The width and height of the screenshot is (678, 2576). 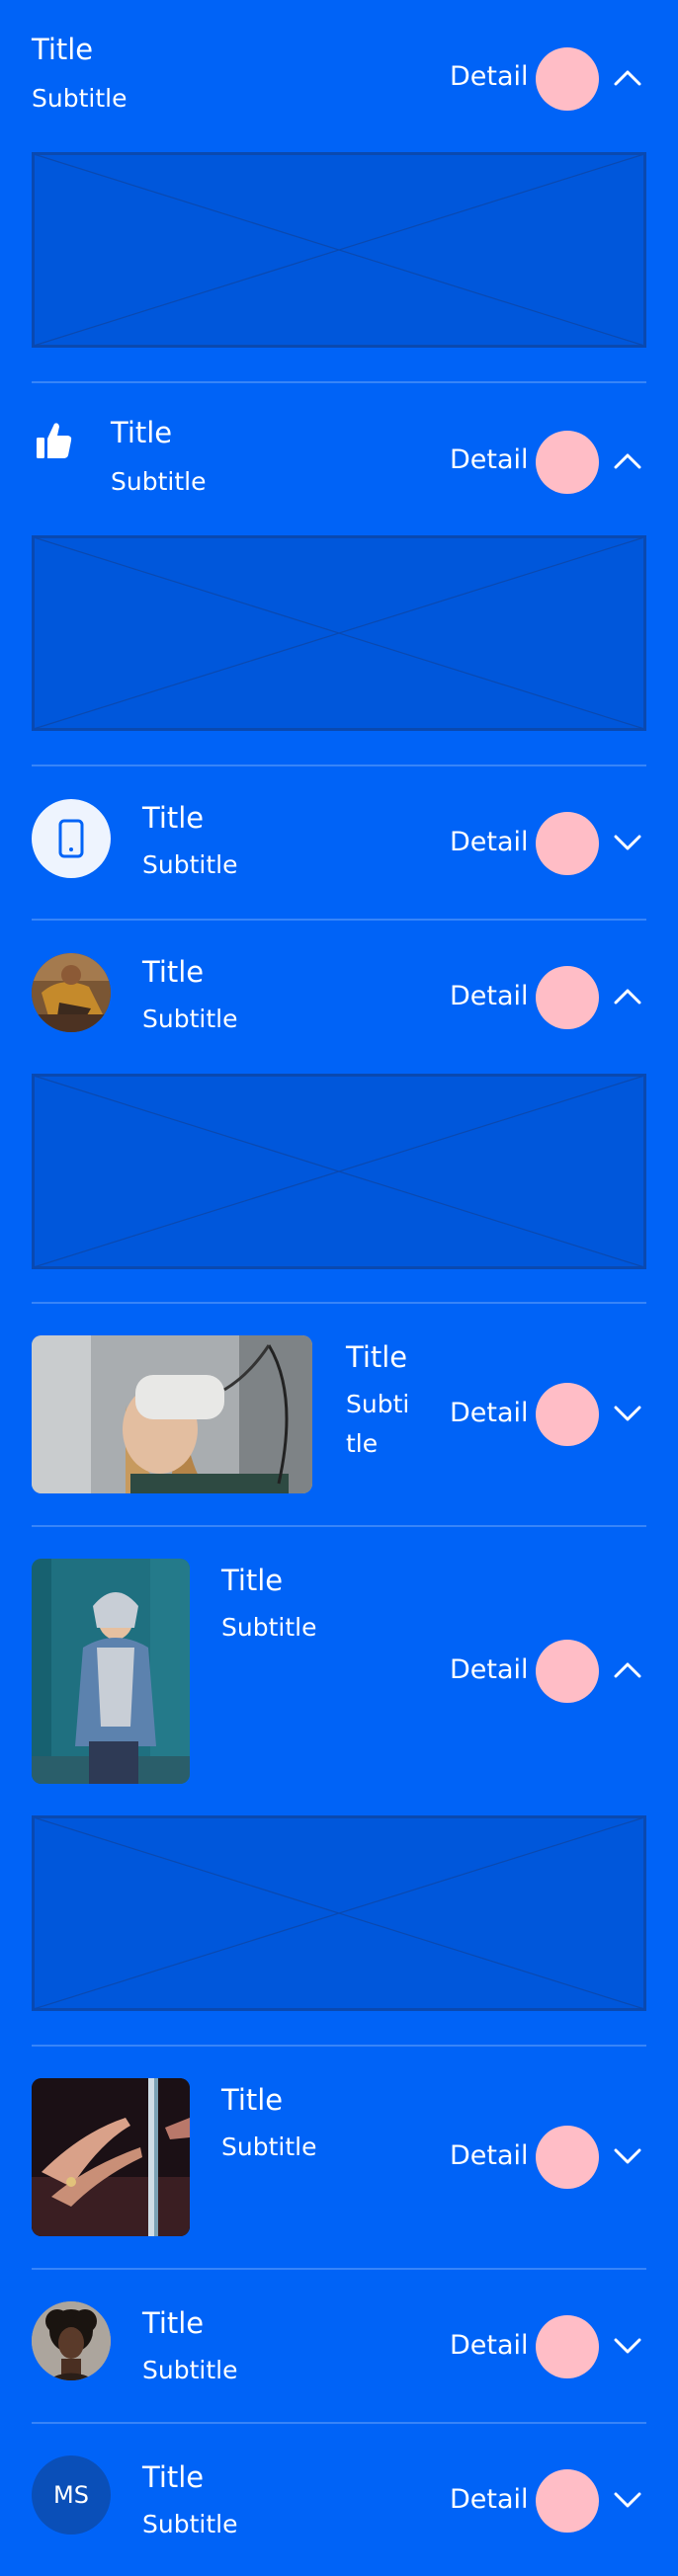 What do you see at coordinates (54, 440) in the screenshot?
I see `thumbs-up-icon` at bounding box center [54, 440].